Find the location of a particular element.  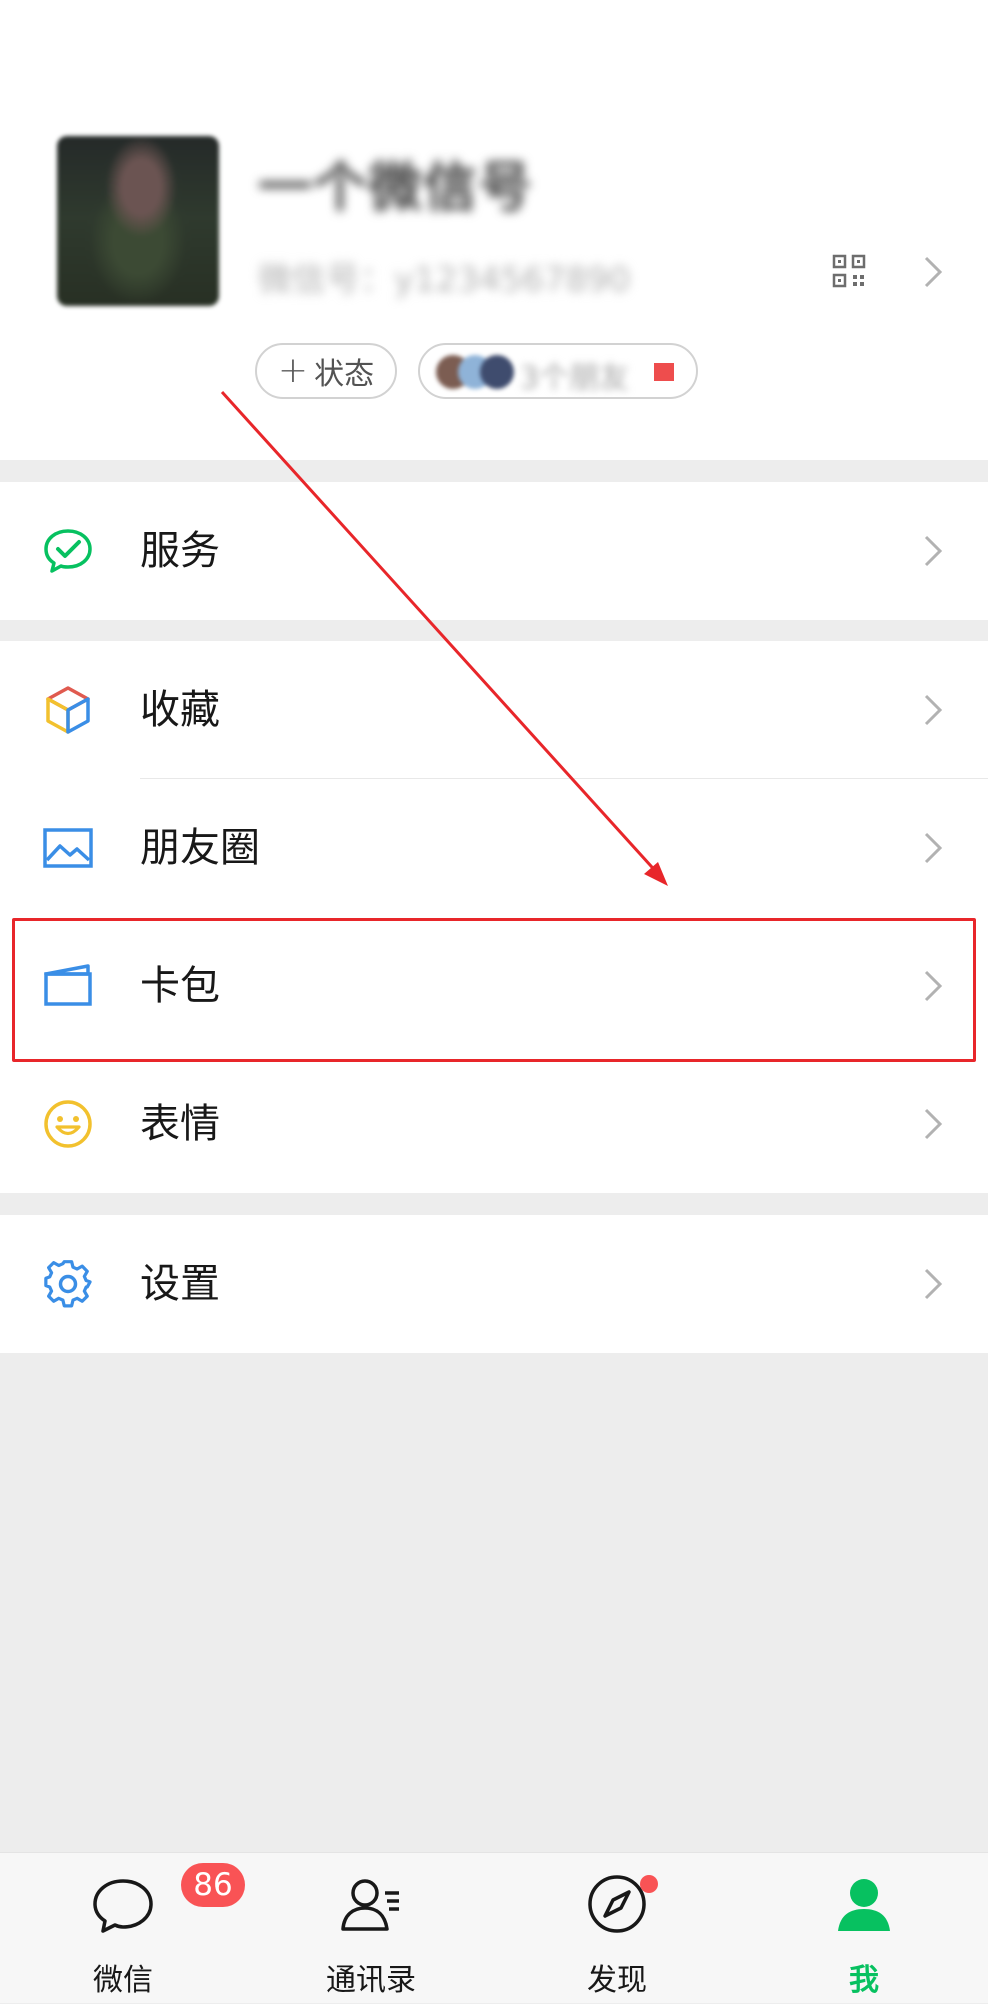

menu-label: 表情 is located at coordinates (180, 1124).